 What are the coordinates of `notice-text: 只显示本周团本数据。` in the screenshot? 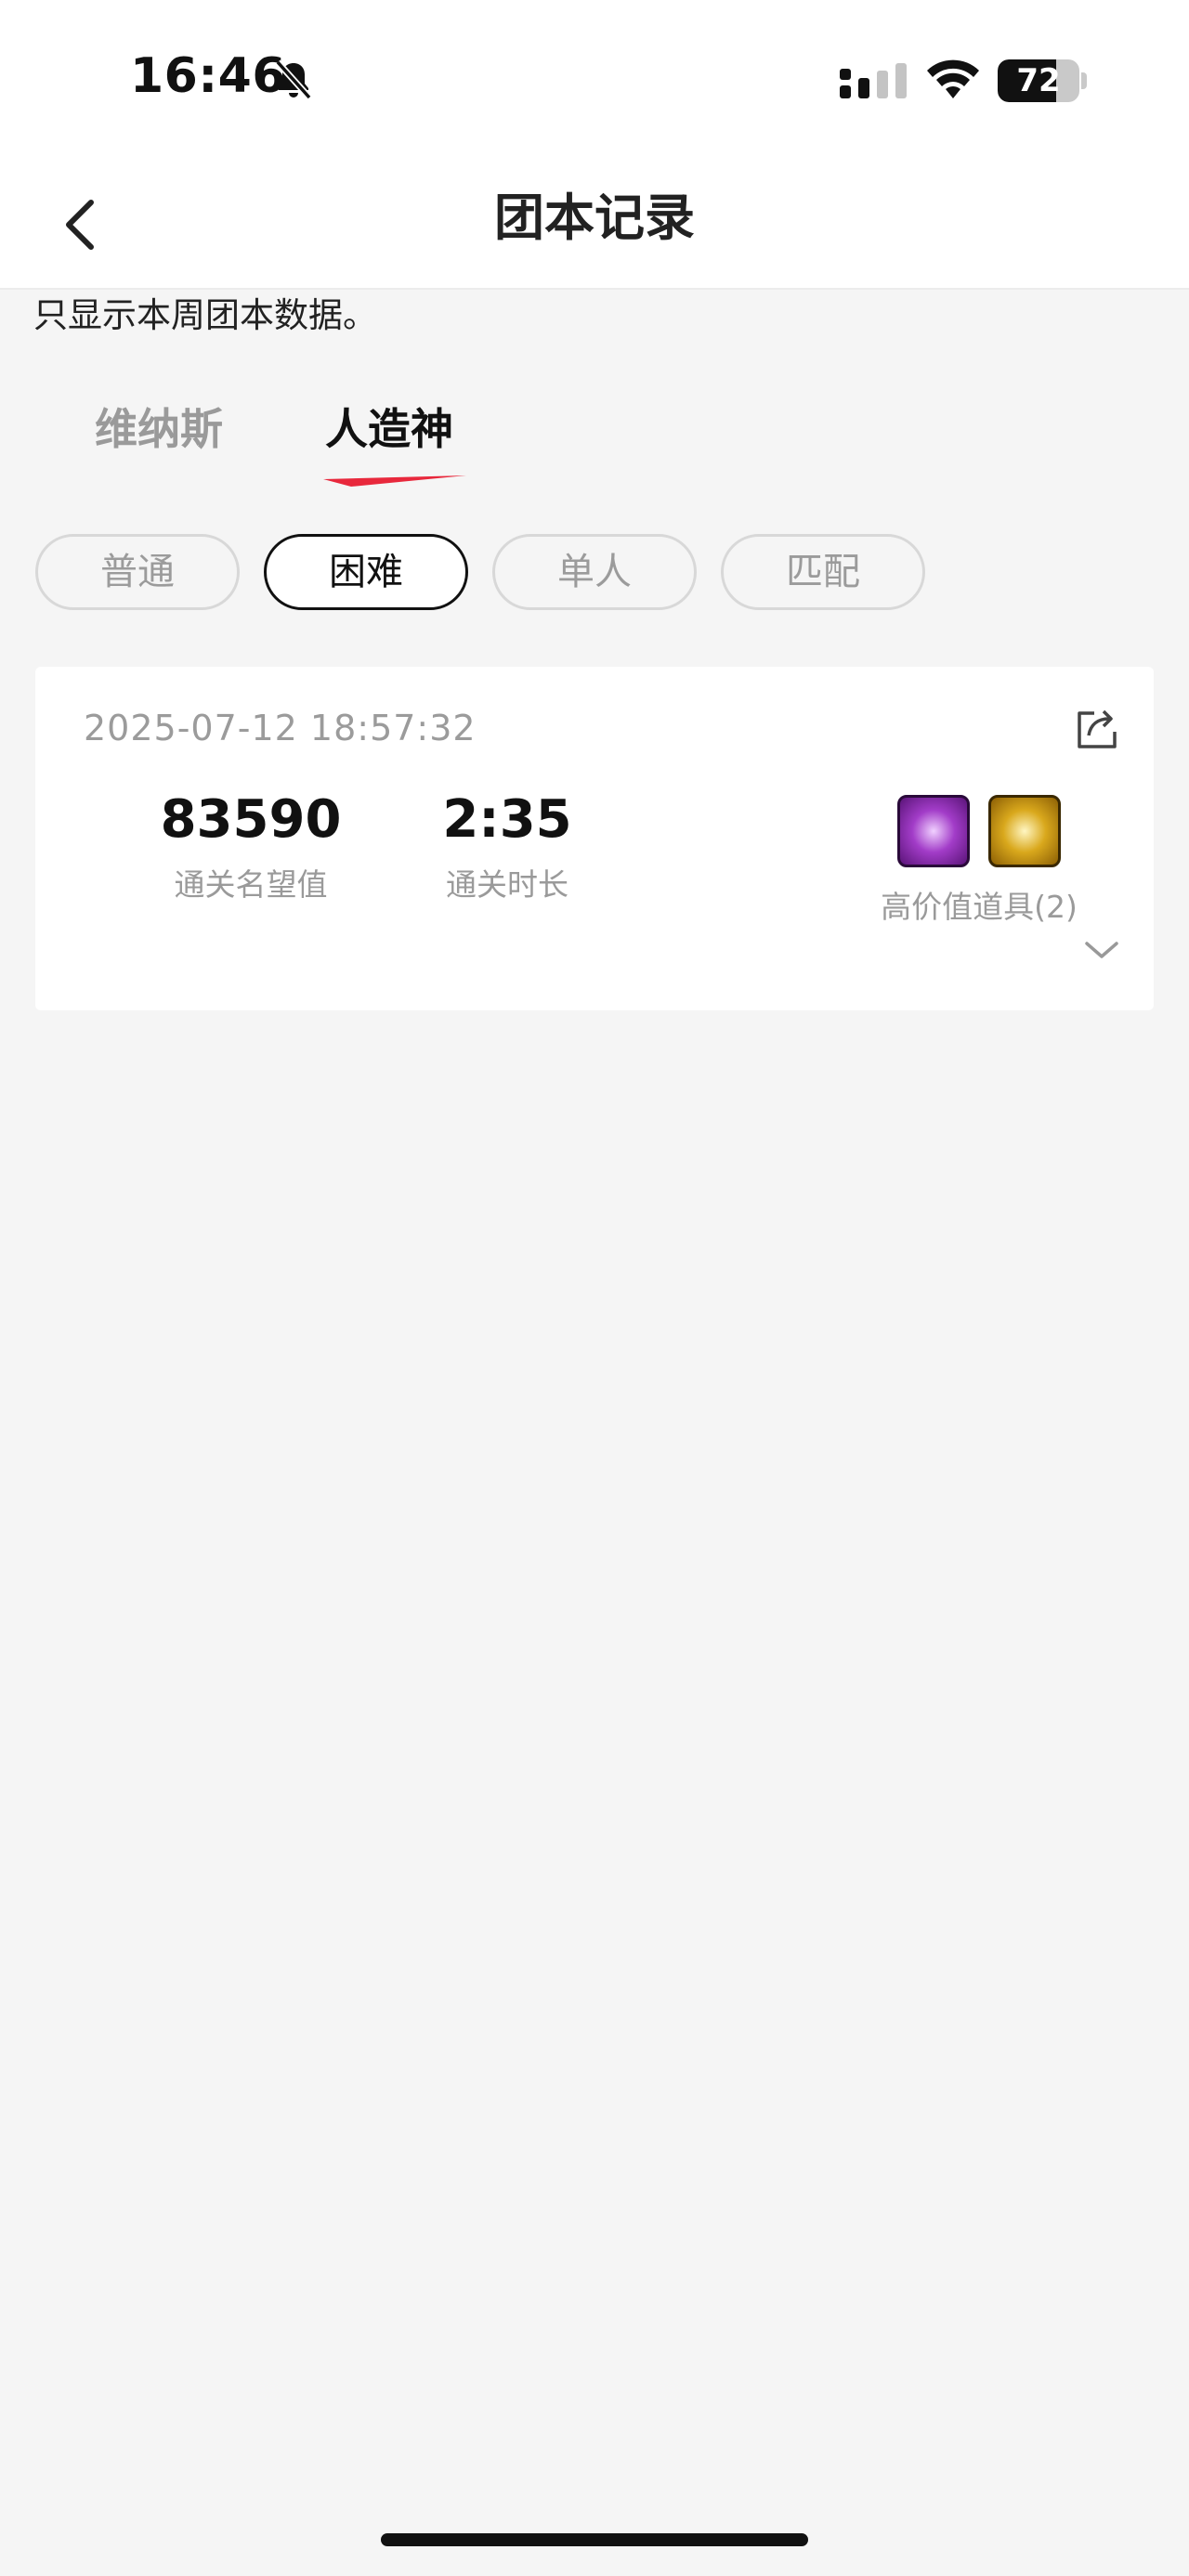 It's located at (205, 315).